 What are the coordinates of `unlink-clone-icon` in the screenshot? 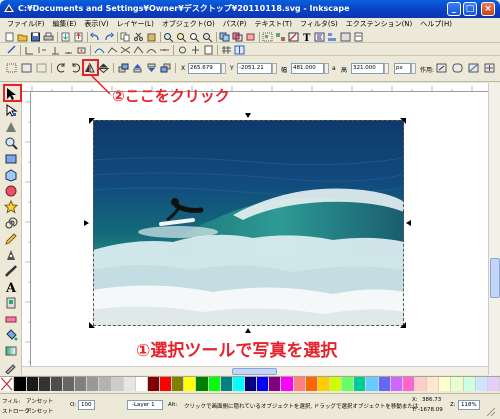 It's located at (250, 37).